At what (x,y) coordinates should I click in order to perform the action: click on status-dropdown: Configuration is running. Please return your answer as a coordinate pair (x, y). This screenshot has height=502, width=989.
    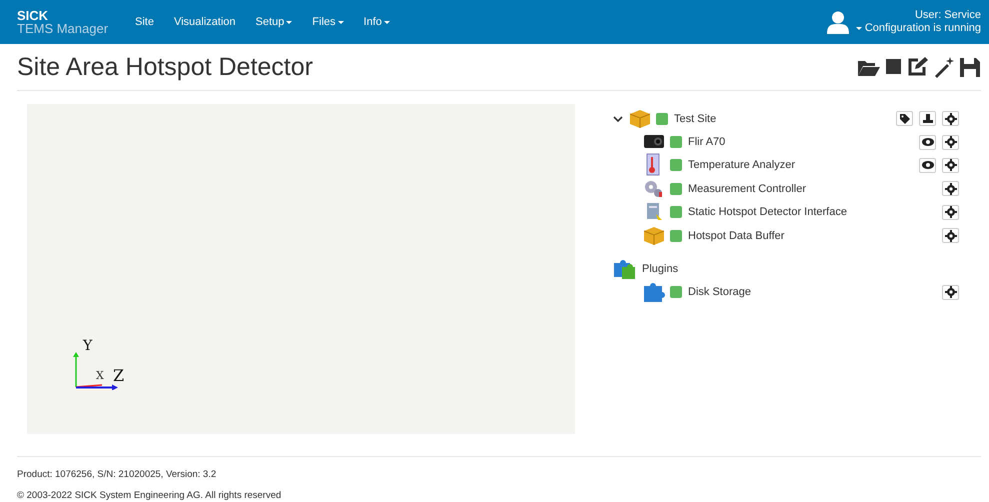
    Looking at the image, I should click on (918, 28).